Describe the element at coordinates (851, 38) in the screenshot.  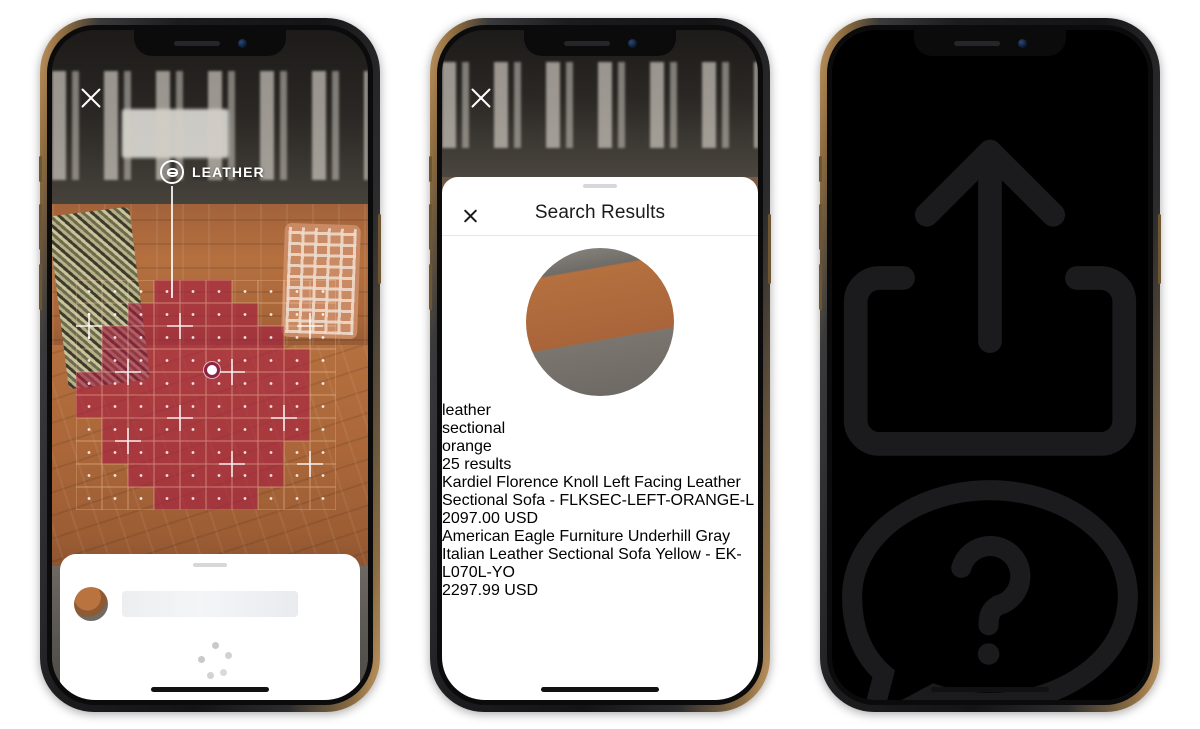
I see `status-time: 11:39` at that location.